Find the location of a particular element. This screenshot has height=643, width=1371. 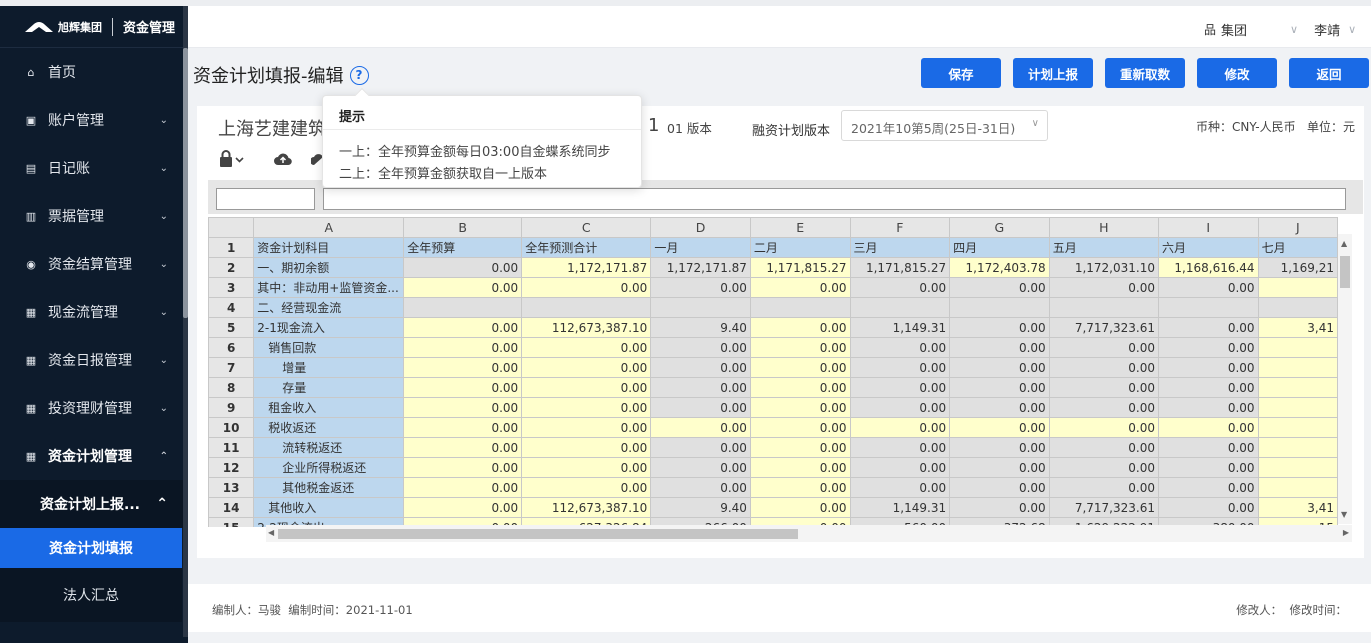

column-header: G is located at coordinates (999, 227).